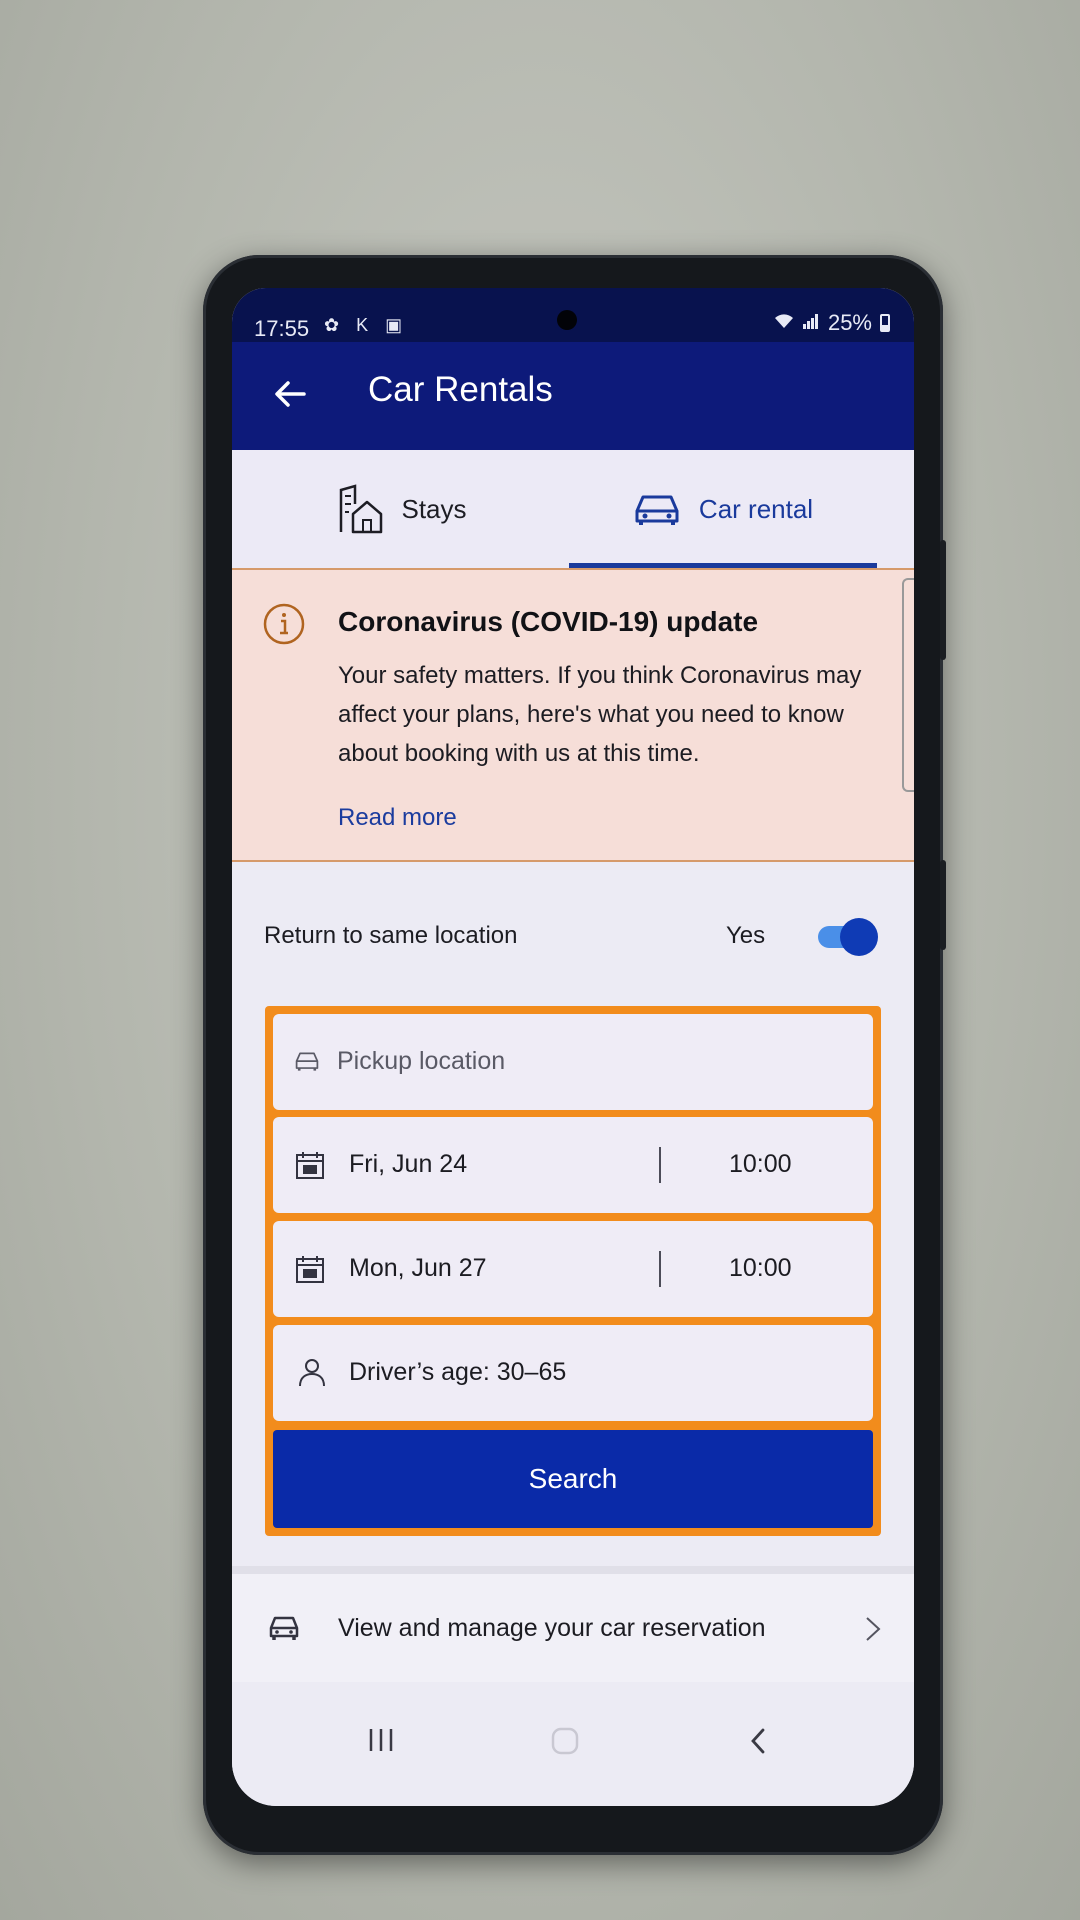 The height and width of the screenshot is (1920, 1080). What do you see at coordinates (312, 1373) in the screenshot?
I see `person-icon` at bounding box center [312, 1373].